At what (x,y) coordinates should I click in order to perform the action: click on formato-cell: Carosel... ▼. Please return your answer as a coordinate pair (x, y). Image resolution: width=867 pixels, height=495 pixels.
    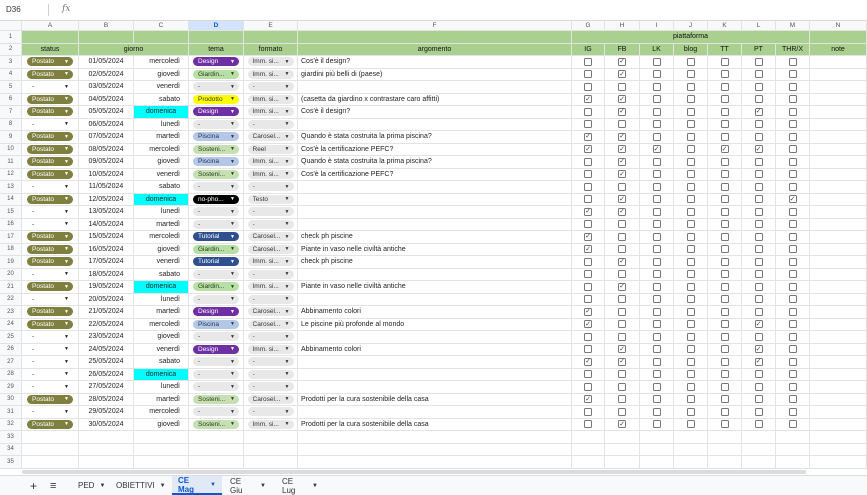
    Looking at the image, I should click on (271, 312).